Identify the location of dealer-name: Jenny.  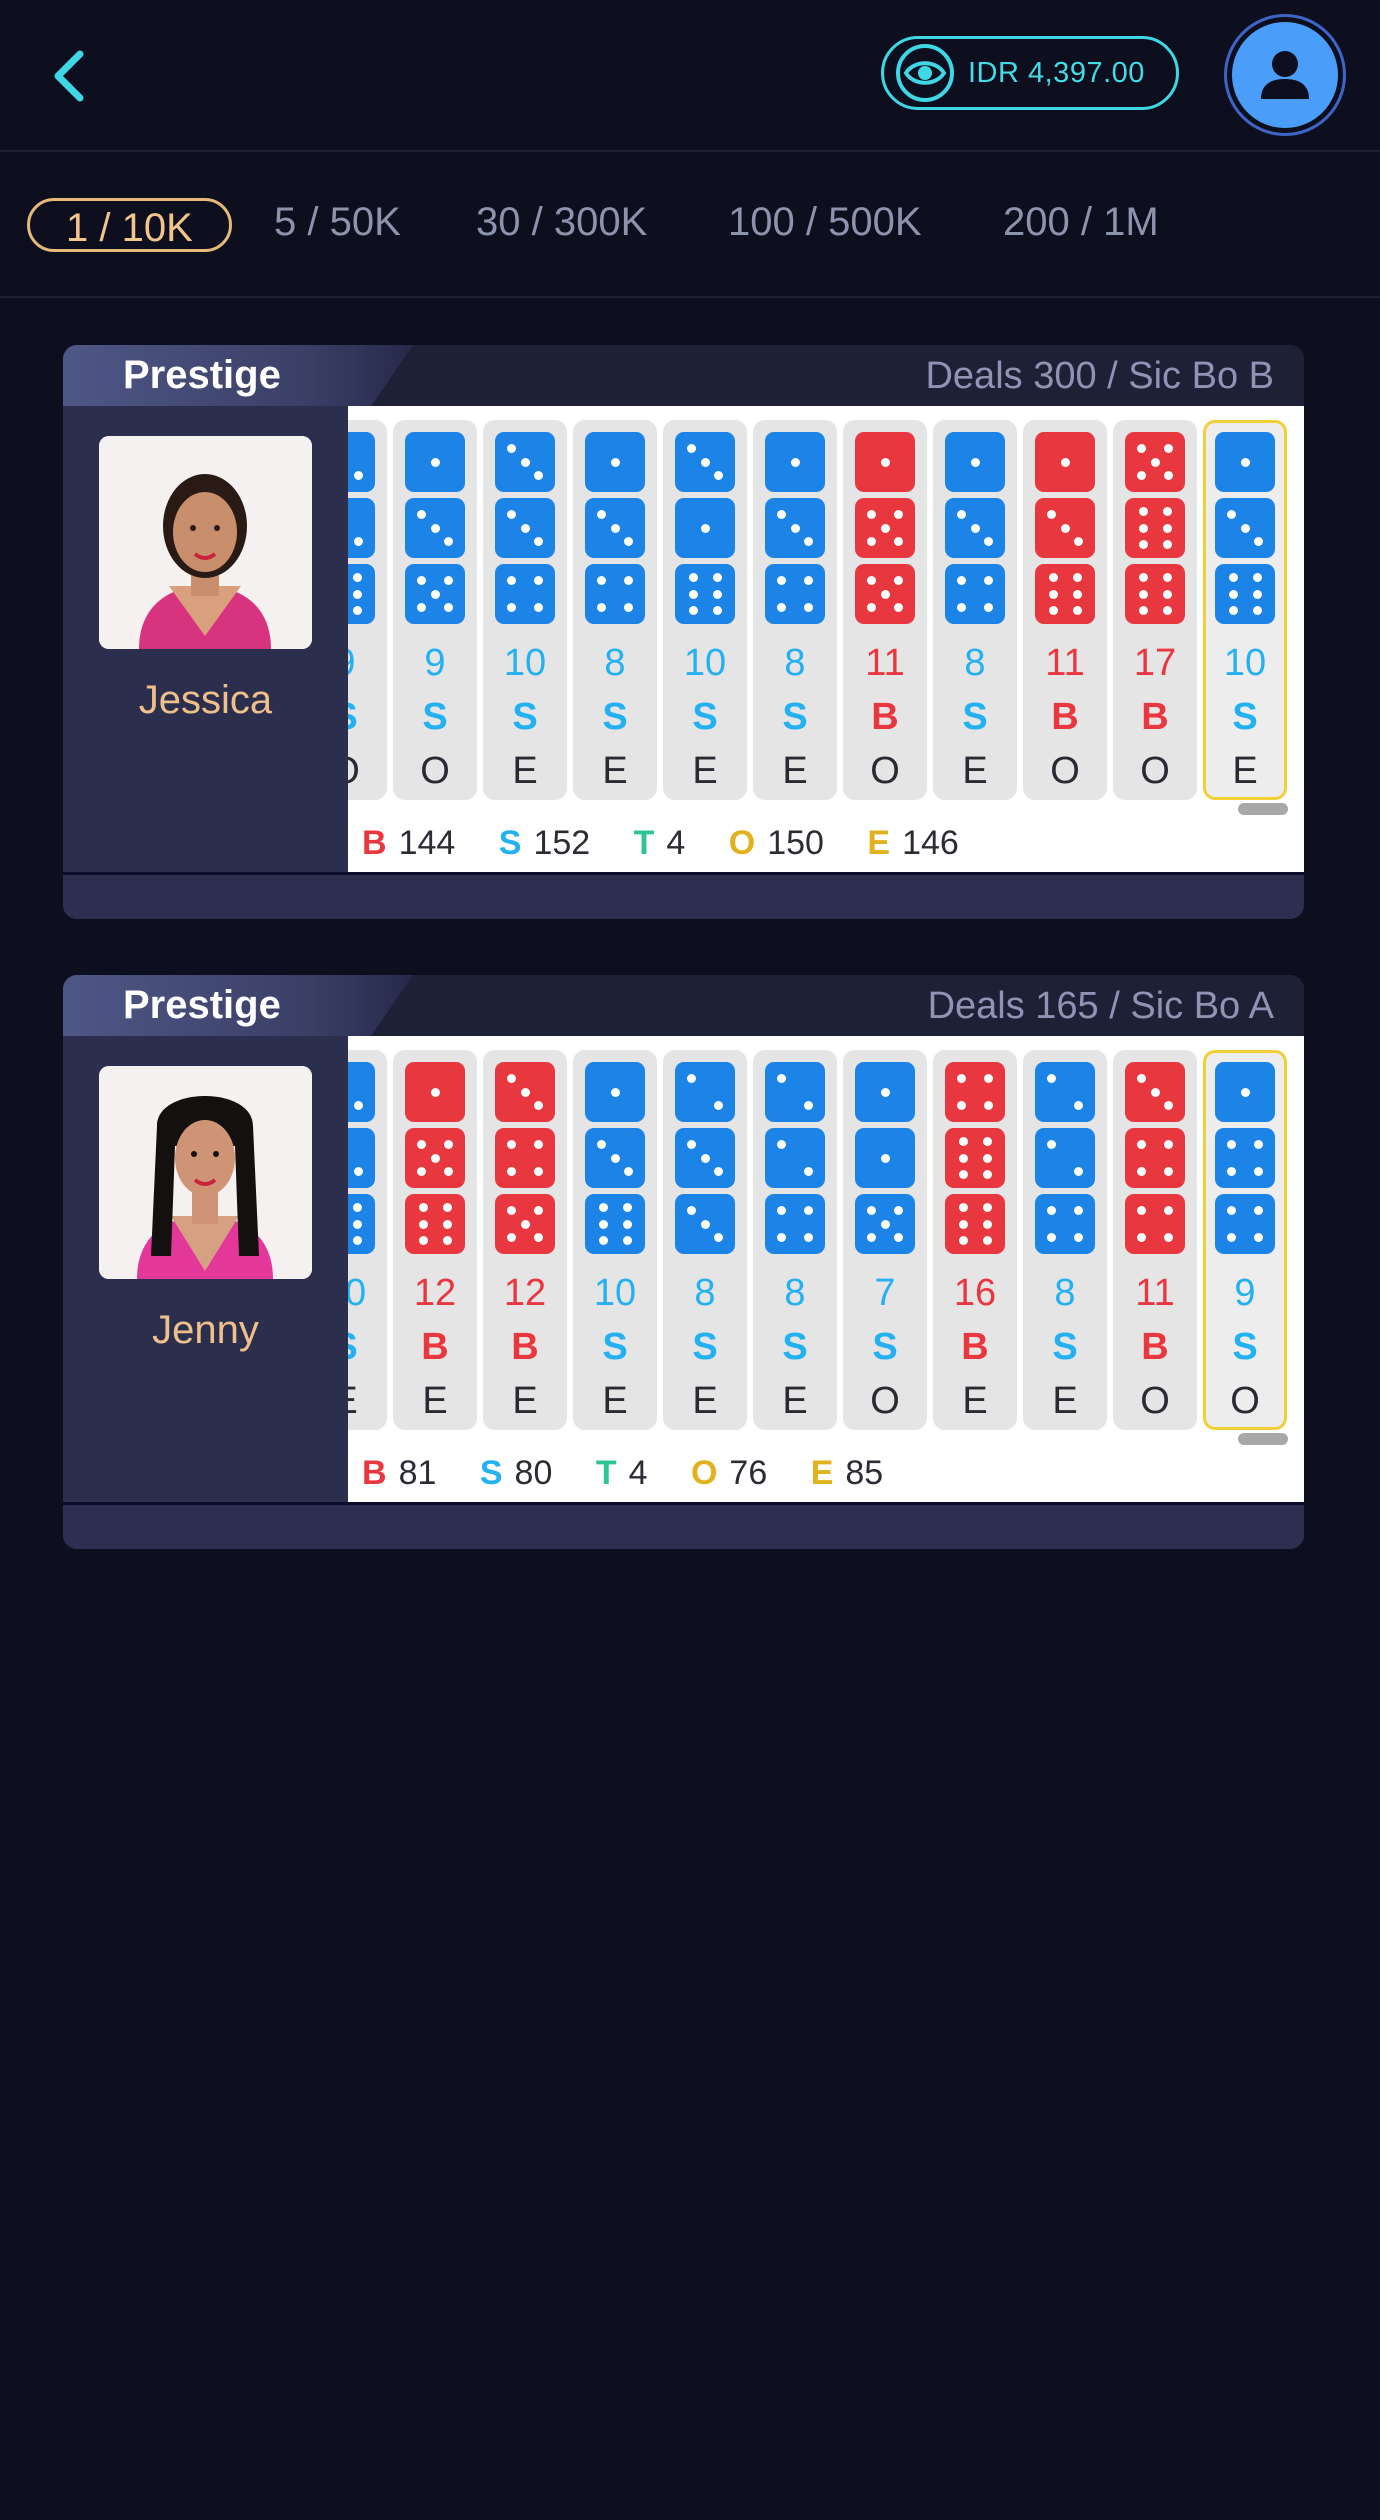
(205, 1330).